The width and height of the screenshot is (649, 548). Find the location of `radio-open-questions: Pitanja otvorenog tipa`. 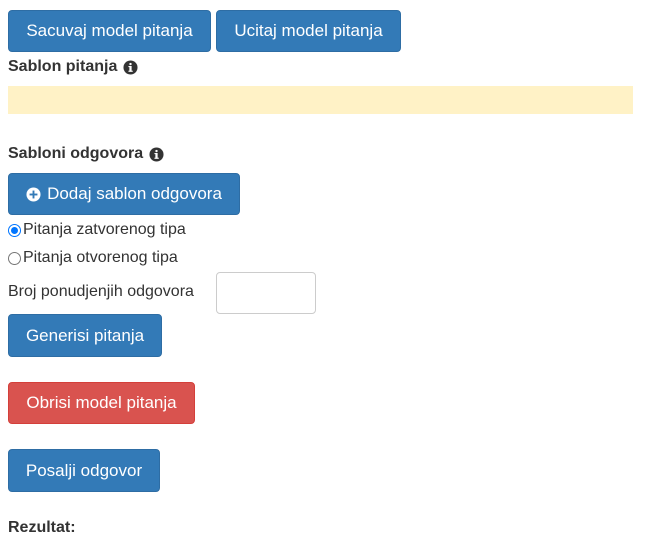

radio-open-questions: Pitanja otvorenog tipa is located at coordinates (93, 258).